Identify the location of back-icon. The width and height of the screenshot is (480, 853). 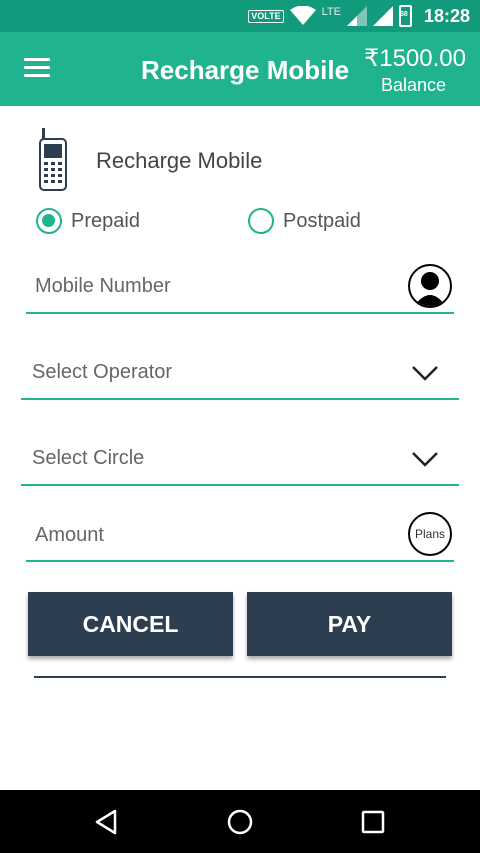
(107, 822).